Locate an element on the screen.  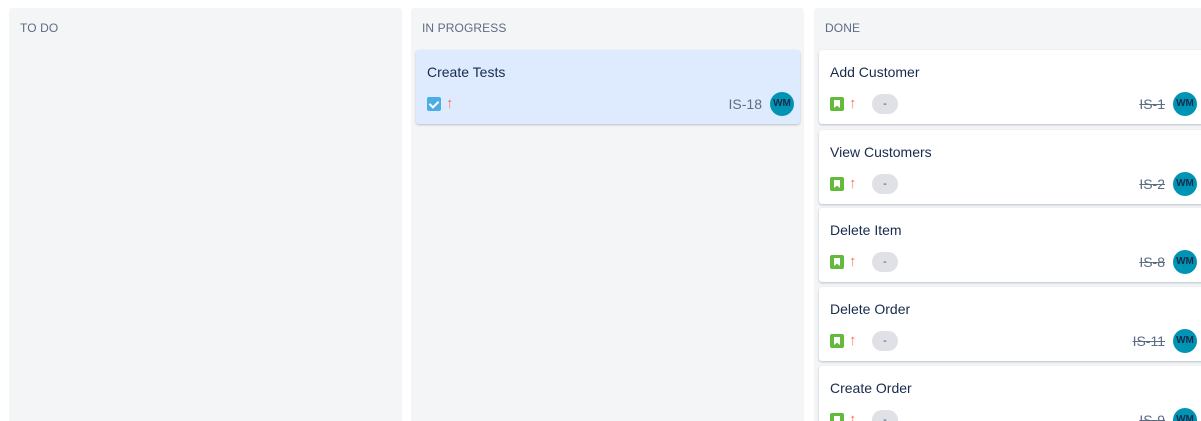
card-title: Add Customer is located at coordinates (875, 72).